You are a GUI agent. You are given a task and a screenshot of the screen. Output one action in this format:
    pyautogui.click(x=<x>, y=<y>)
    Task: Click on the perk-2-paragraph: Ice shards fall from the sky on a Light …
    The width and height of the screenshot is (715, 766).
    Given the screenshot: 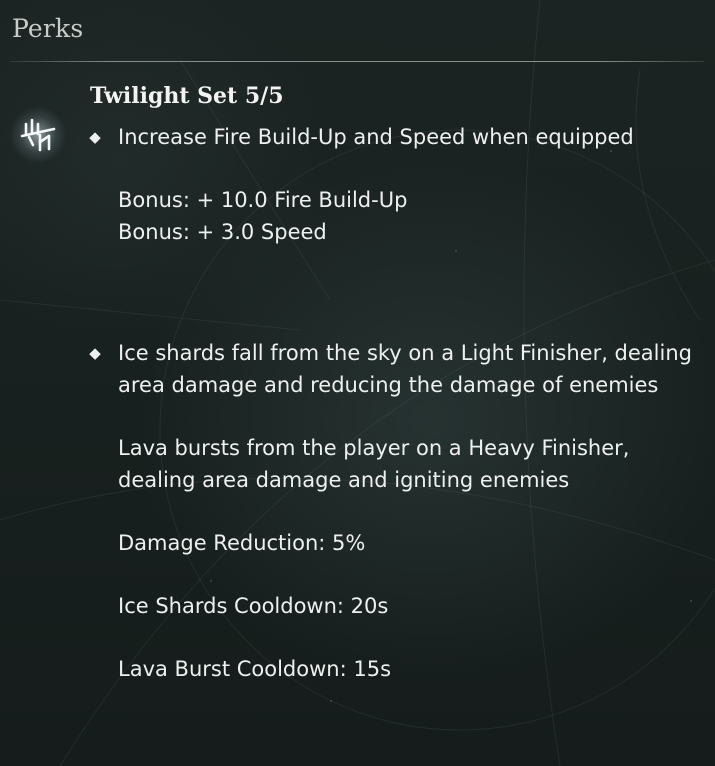 What is the action you would take?
    pyautogui.click(x=405, y=369)
    